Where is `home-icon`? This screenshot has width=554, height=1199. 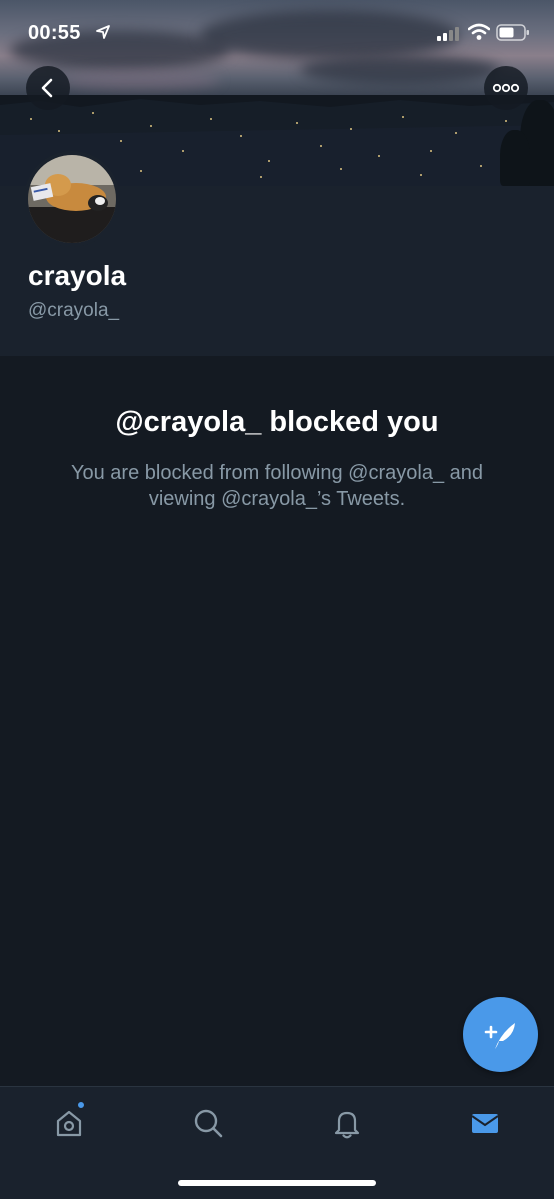 home-icon is located at coordinates (69, 1123).